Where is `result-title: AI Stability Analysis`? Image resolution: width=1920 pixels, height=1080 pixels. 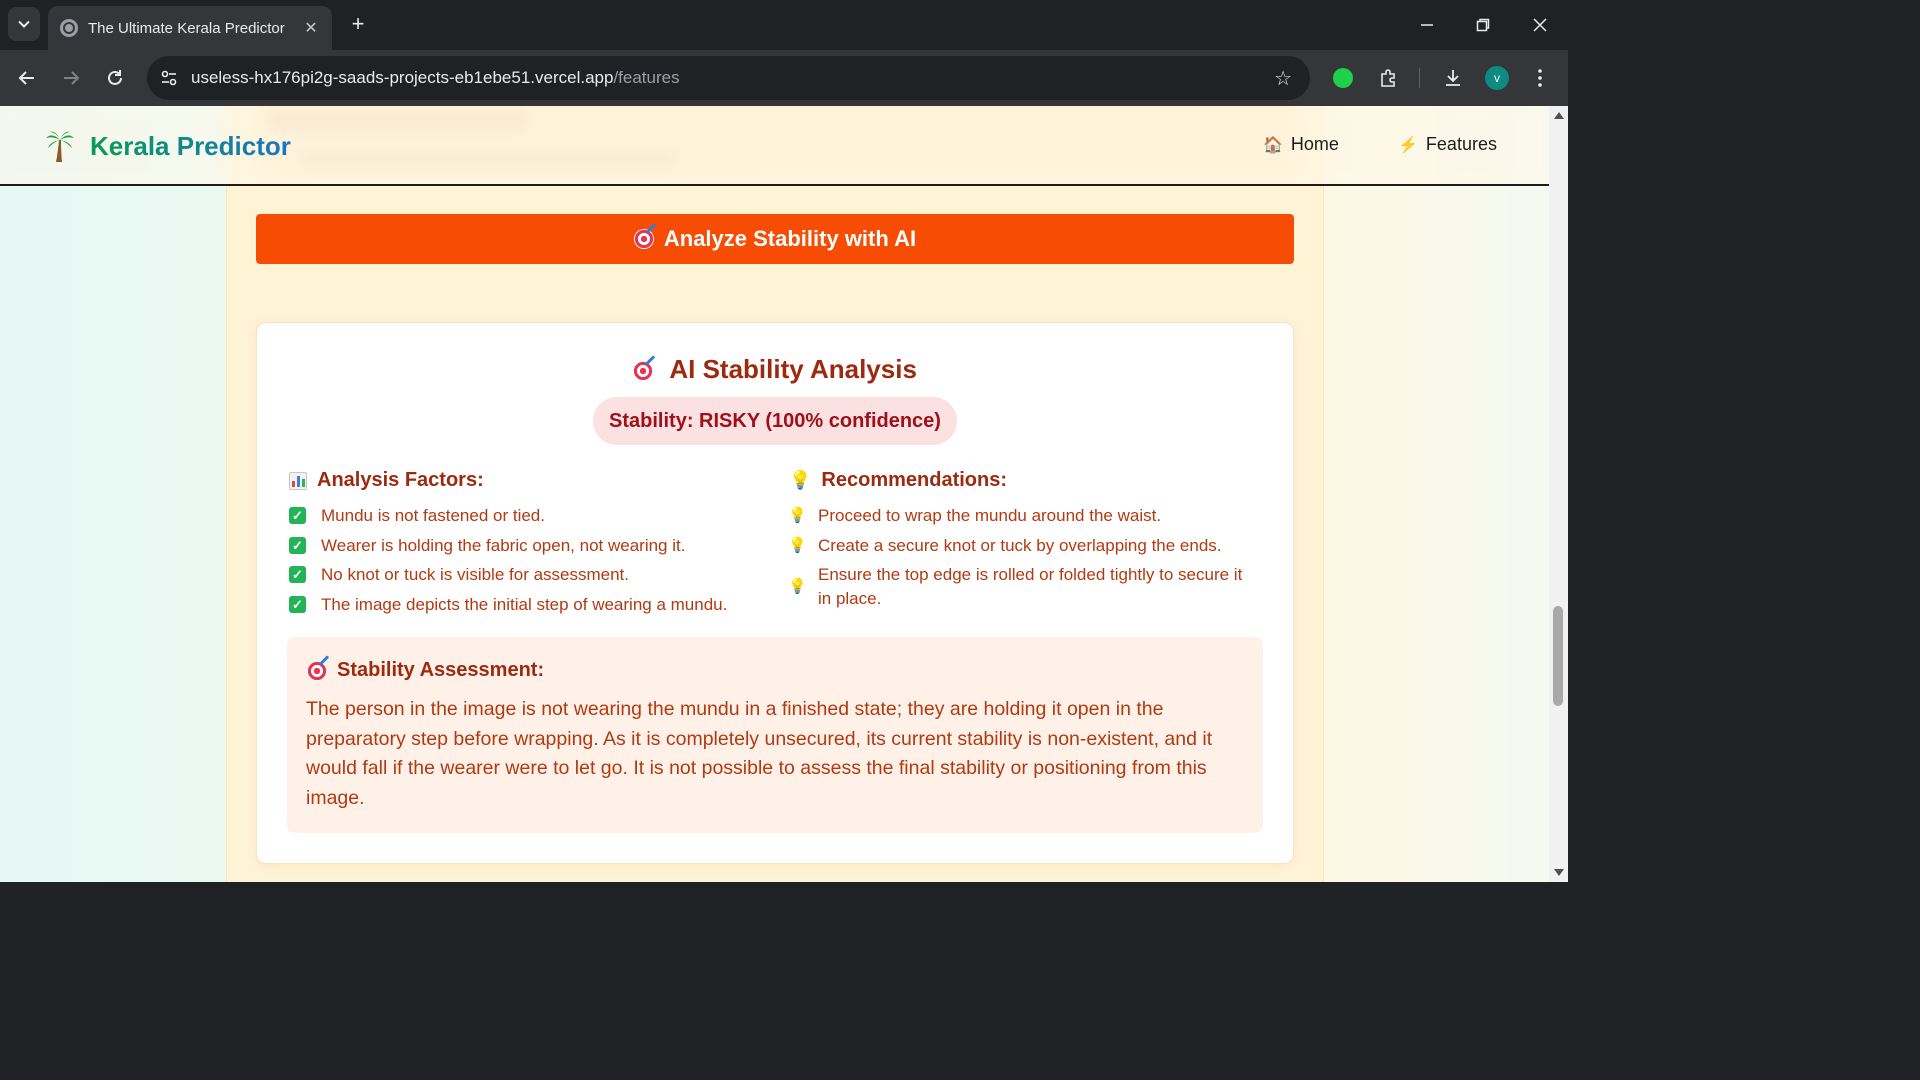 result-title: AI Stability Analysis is located at coordinates (775, 369).